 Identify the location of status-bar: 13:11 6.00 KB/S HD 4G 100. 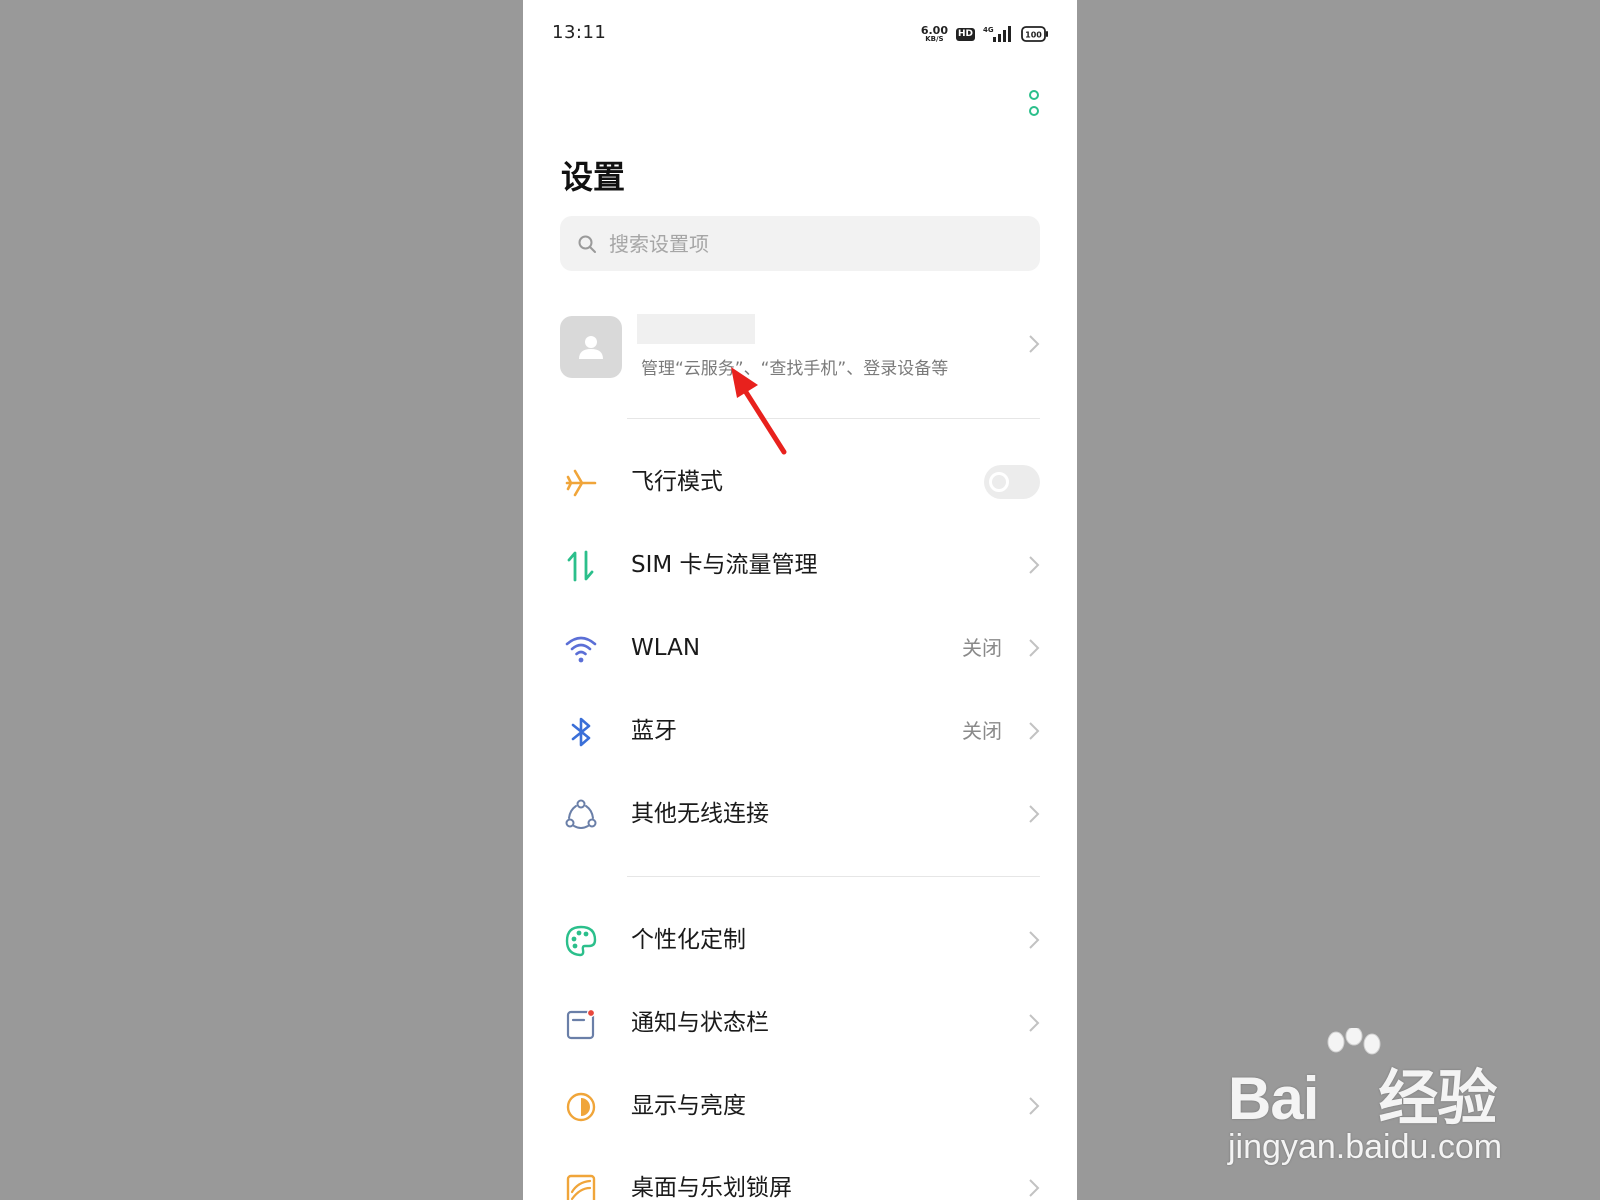
(800, 34).